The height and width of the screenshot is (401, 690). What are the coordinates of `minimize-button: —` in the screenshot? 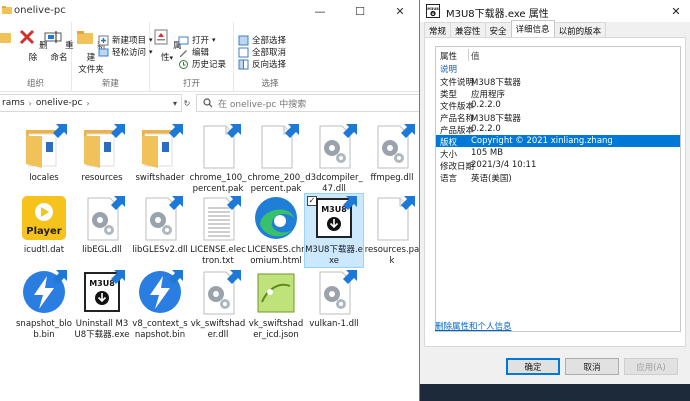 It's located at (320, 11).